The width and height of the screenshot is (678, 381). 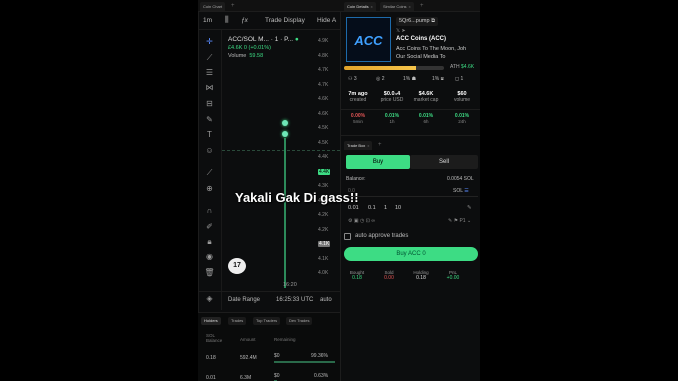 What do you see at coordinates (461, 191) in the screenshot?
I see `currency-select: SOL ☰` at bounding box center [461, 191].